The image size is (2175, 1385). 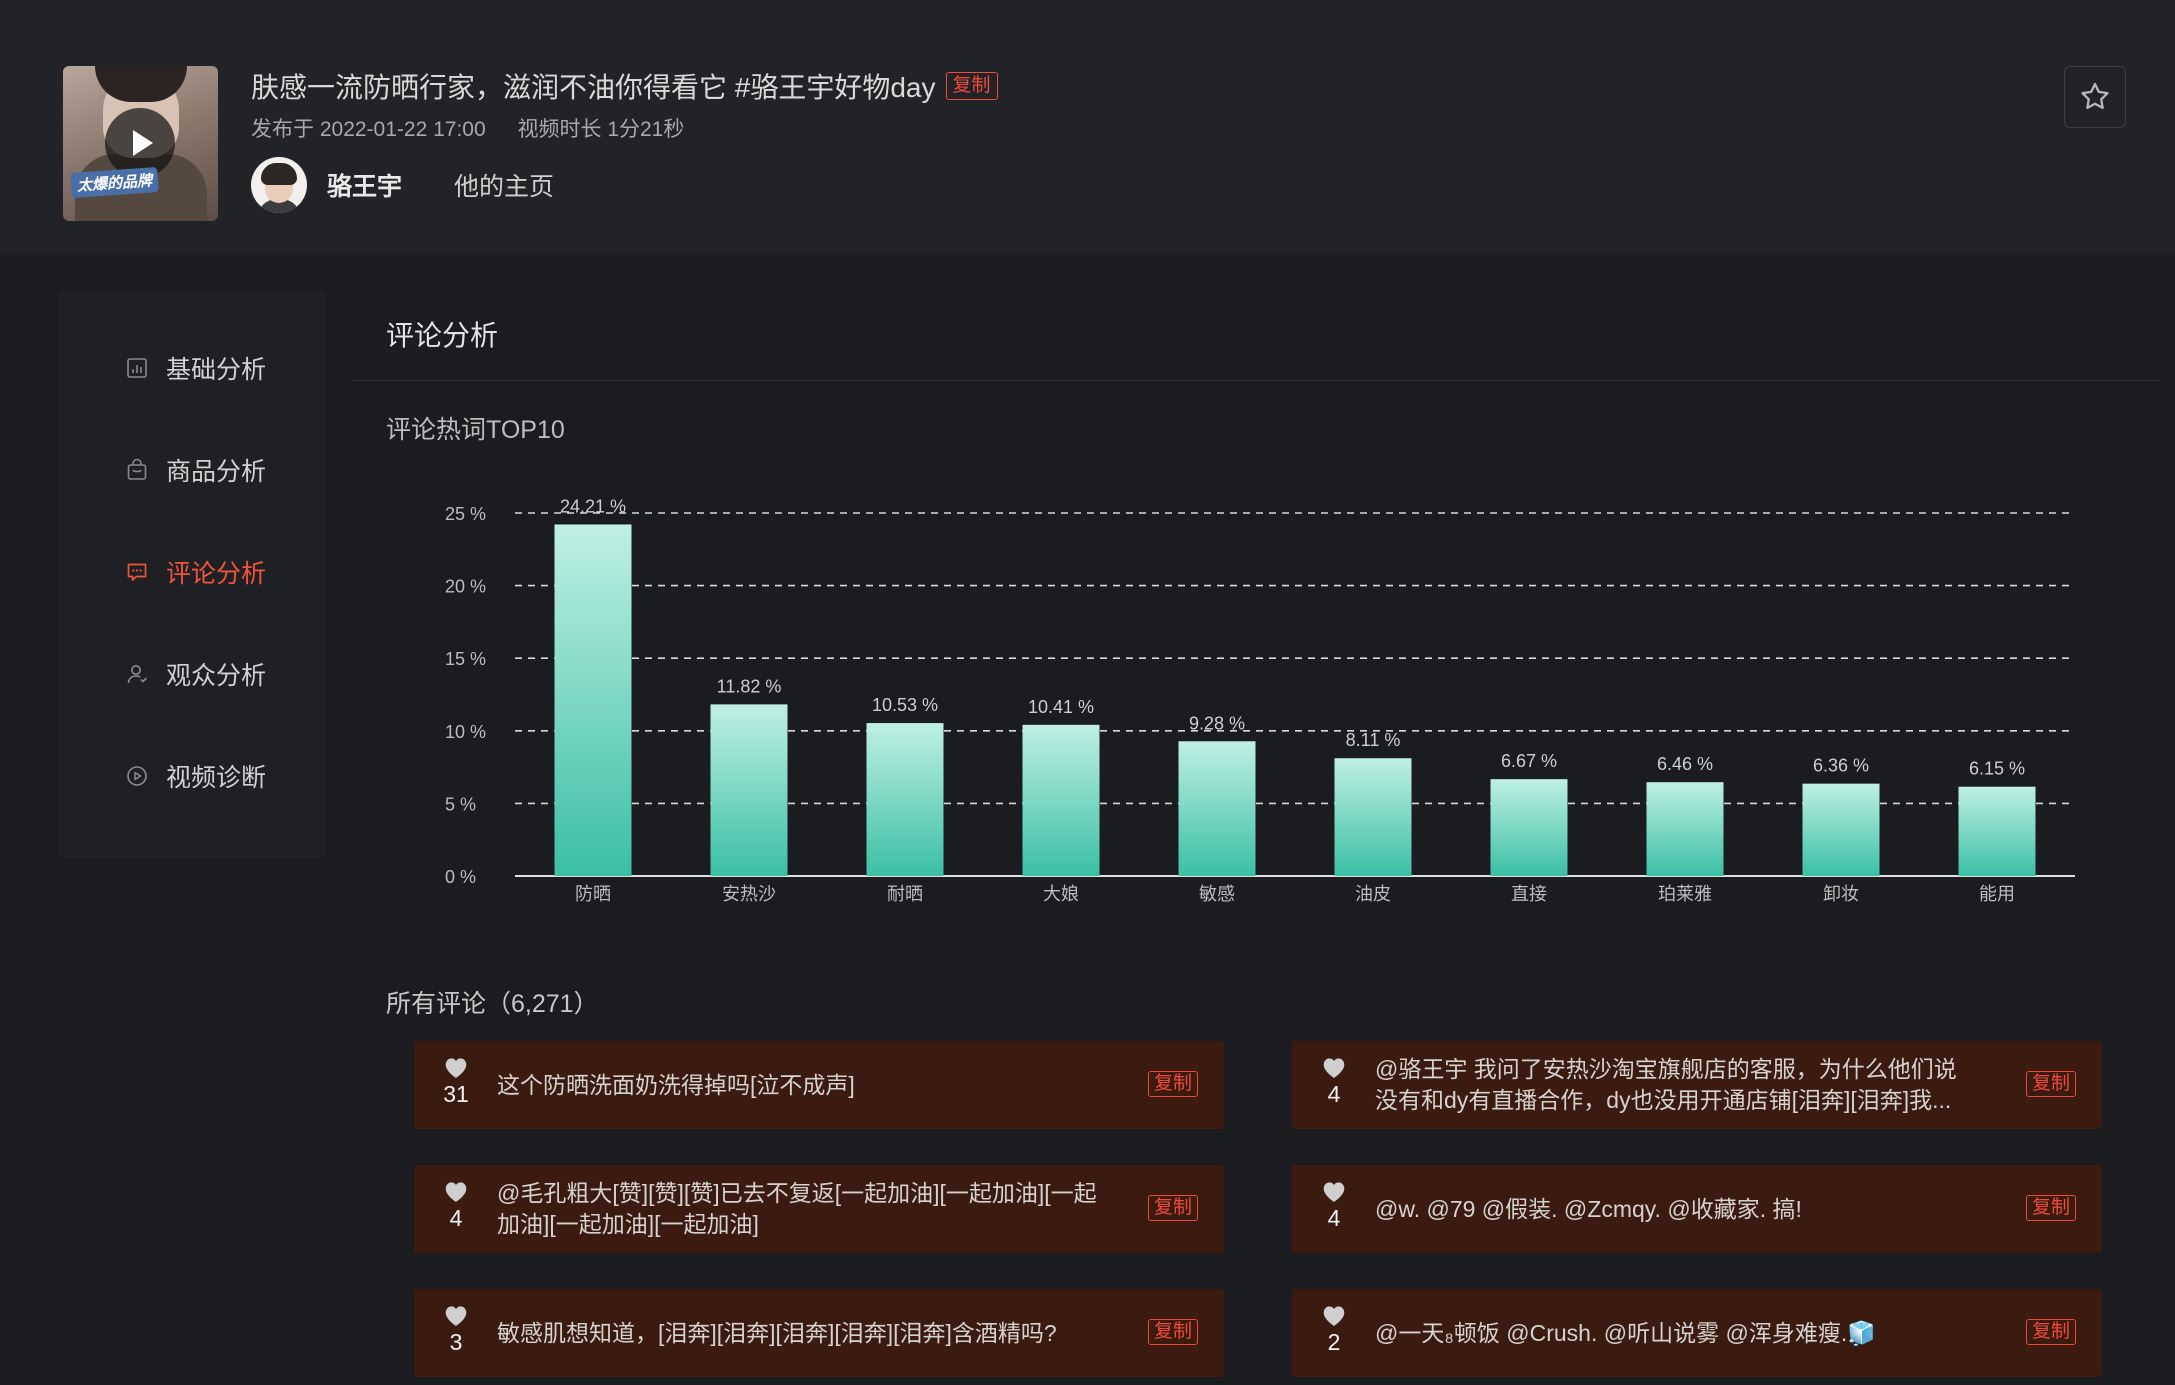 I want to click on x-tick-label: 能用, so click(x=1997, y=894).